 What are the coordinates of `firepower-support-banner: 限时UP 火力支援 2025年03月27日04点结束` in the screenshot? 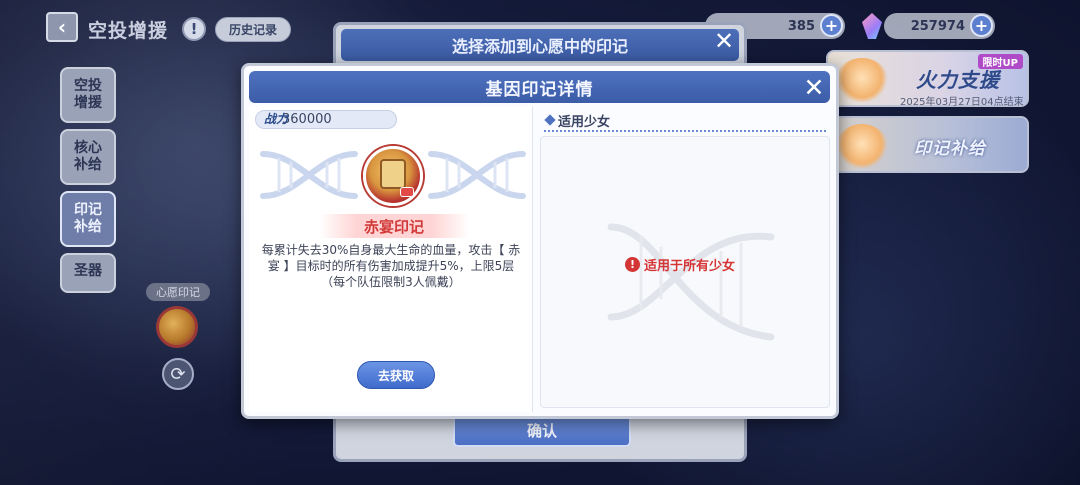 It's located at (927, 79).